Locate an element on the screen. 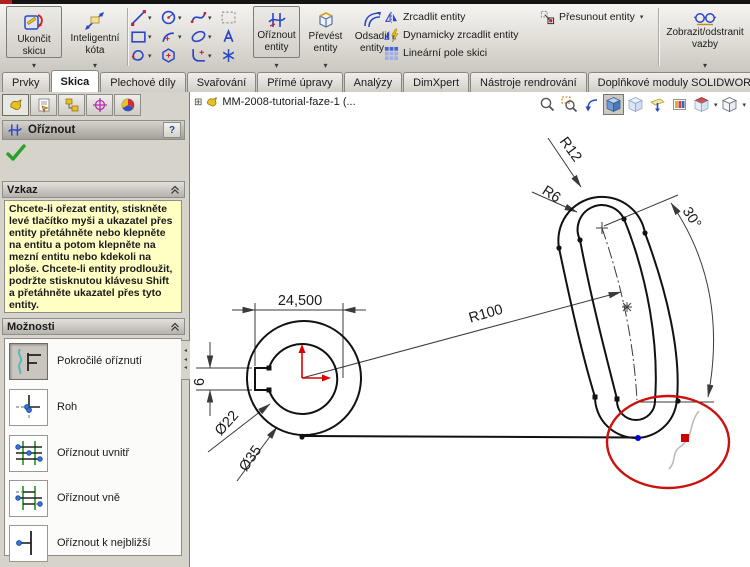 The image size is (750, 567). move-entities-label: Přesunout entity is located at coordinates (597, 17).